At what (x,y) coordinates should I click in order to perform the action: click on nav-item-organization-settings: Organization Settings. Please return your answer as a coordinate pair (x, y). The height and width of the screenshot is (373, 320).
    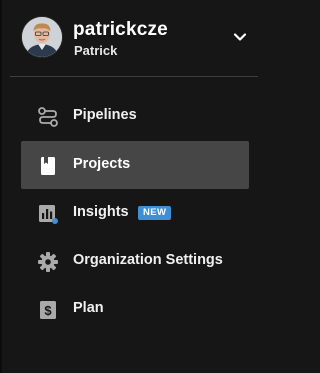
    Looking at the image, I should click on (135, 261).